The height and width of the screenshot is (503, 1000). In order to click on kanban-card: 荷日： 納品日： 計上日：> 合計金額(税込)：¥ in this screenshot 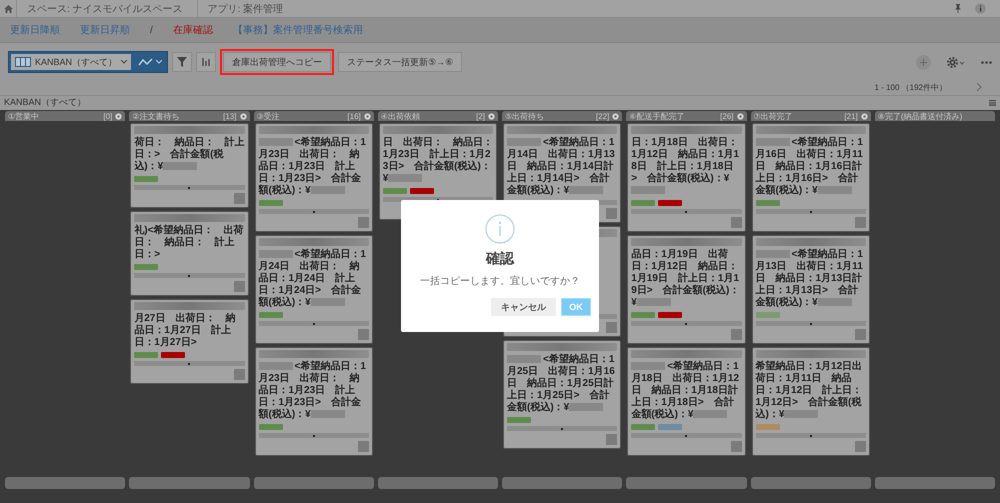, I will do `click(189, 165)`.